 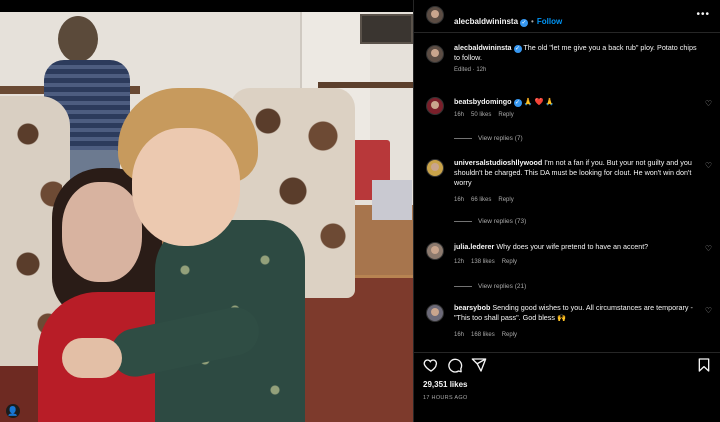 What do you see at coordinates (483, 335) in the screenshot?
I see `comment-likes: 168 likes` at bounding box center [483, 335].